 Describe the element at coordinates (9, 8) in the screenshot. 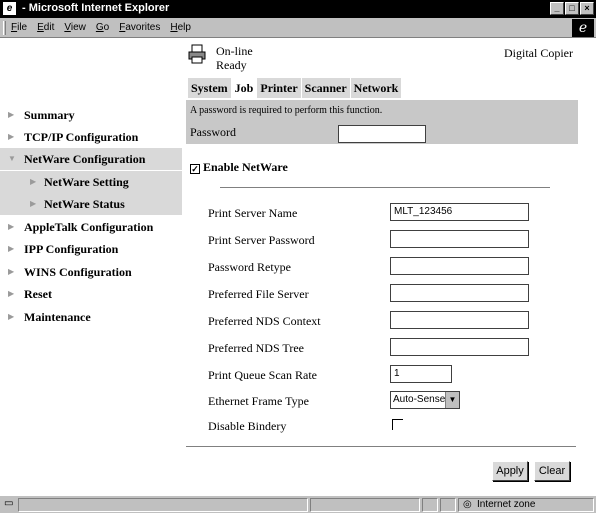

I see `ie-logo-icon: e` at that location.